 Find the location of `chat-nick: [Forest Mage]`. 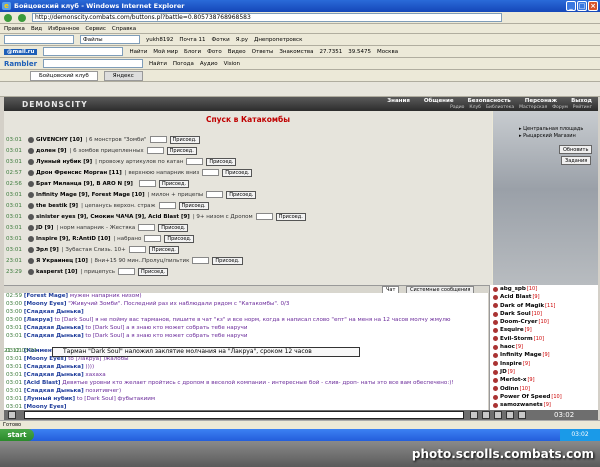

chat-nick: [Forest Mage] is located at coordinates (46, 296).